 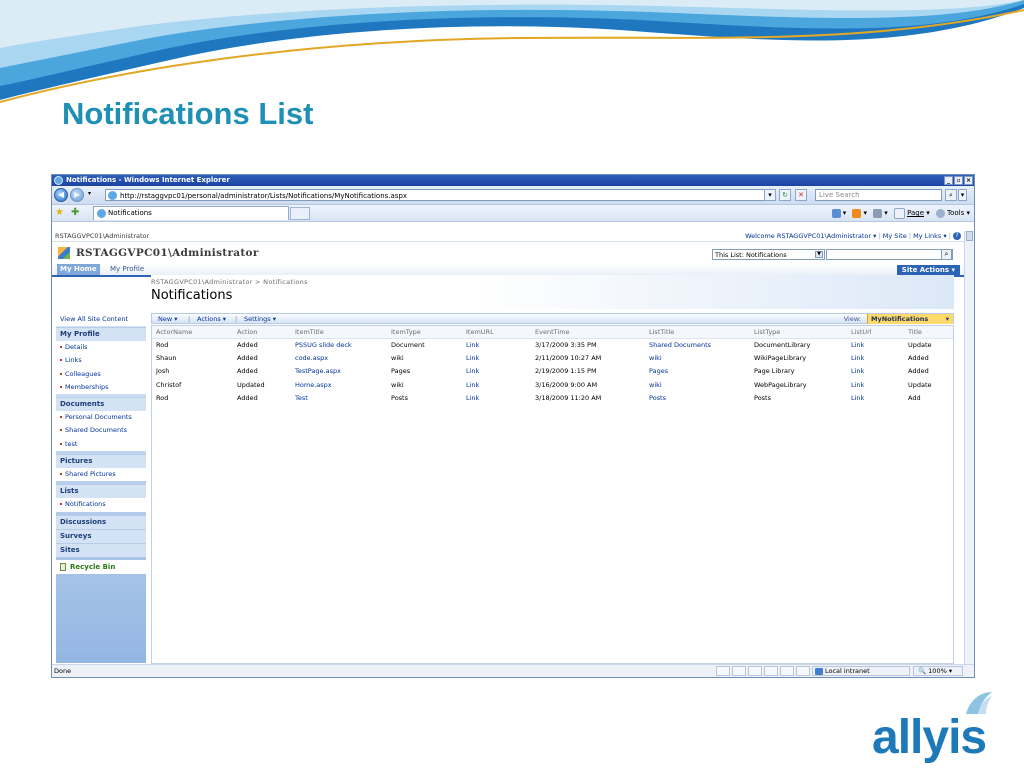 I want to click on col-header-title: Title, so click(x=915, y=332).